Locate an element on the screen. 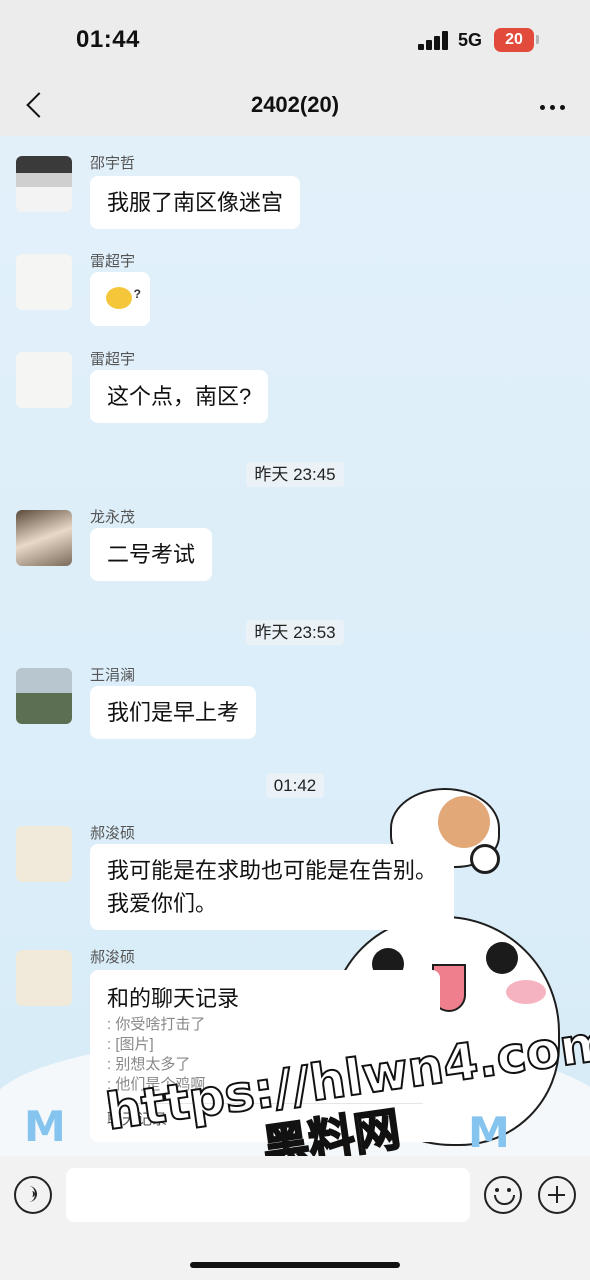 This screenshot has width=590, height=1280. signal-bars-icon is located at coordinates (434, 40).